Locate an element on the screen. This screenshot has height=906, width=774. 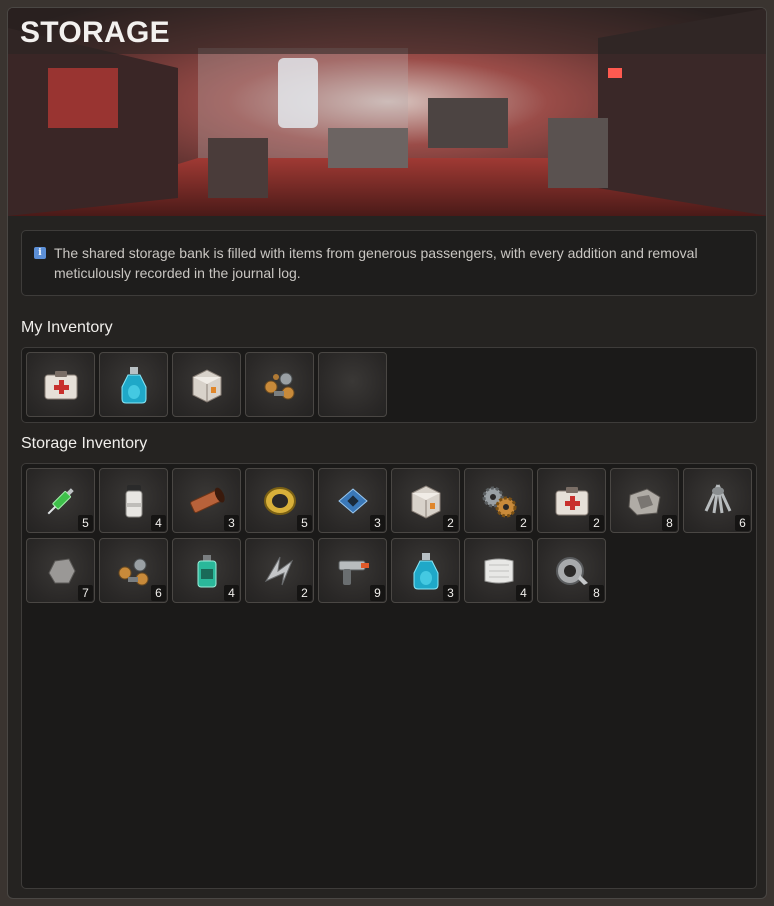
claw-frame-icon is located at coordinates (718, 499).